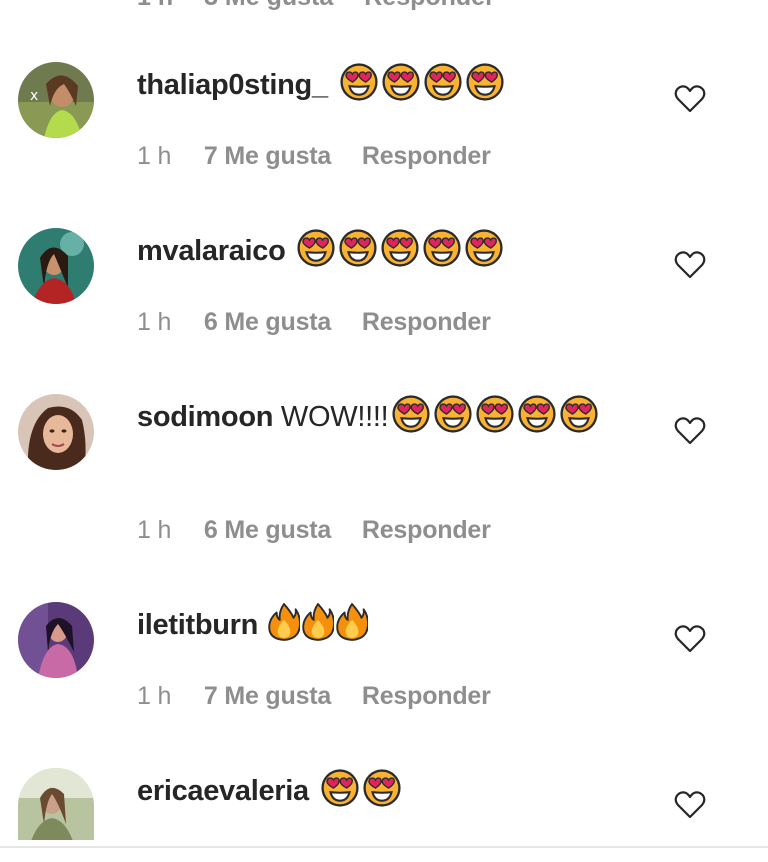 The height and width of the screenshot is (862, 768). I want to click on comment-username: sodimoon, so click(205, 417).